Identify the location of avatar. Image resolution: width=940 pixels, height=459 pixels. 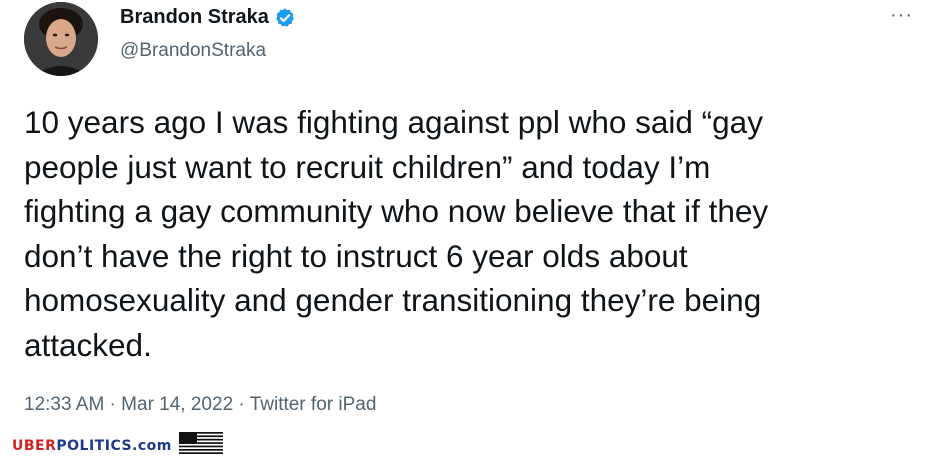
(61, 39).